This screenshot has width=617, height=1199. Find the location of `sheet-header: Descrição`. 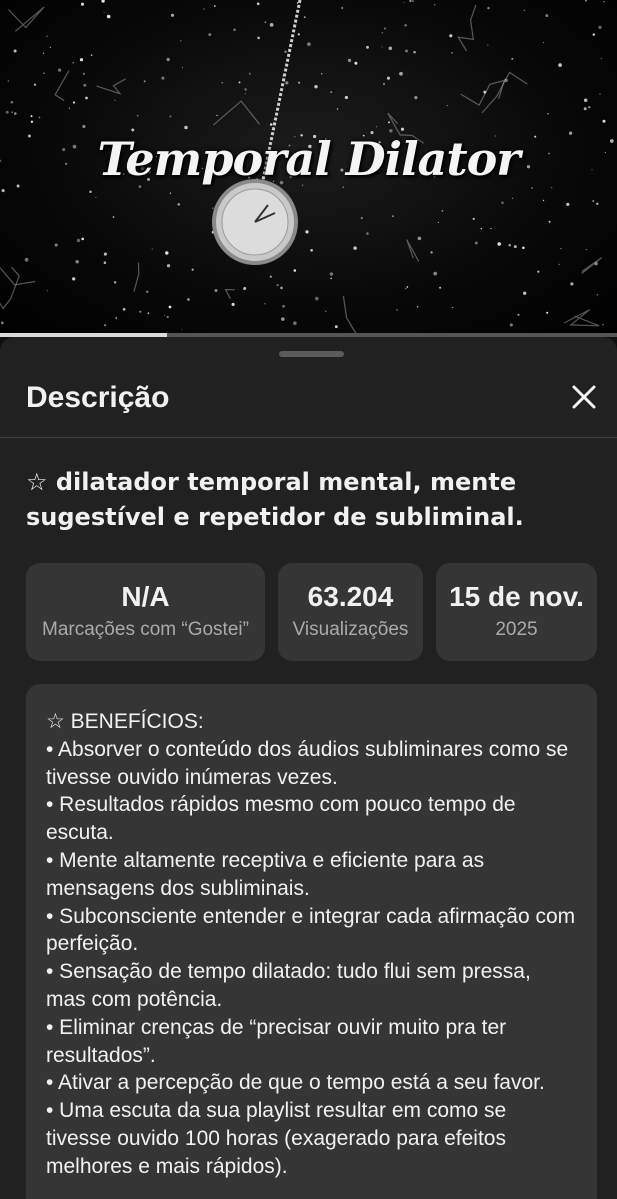

sheet-header: Descrição is located at coordinates (308, 402).